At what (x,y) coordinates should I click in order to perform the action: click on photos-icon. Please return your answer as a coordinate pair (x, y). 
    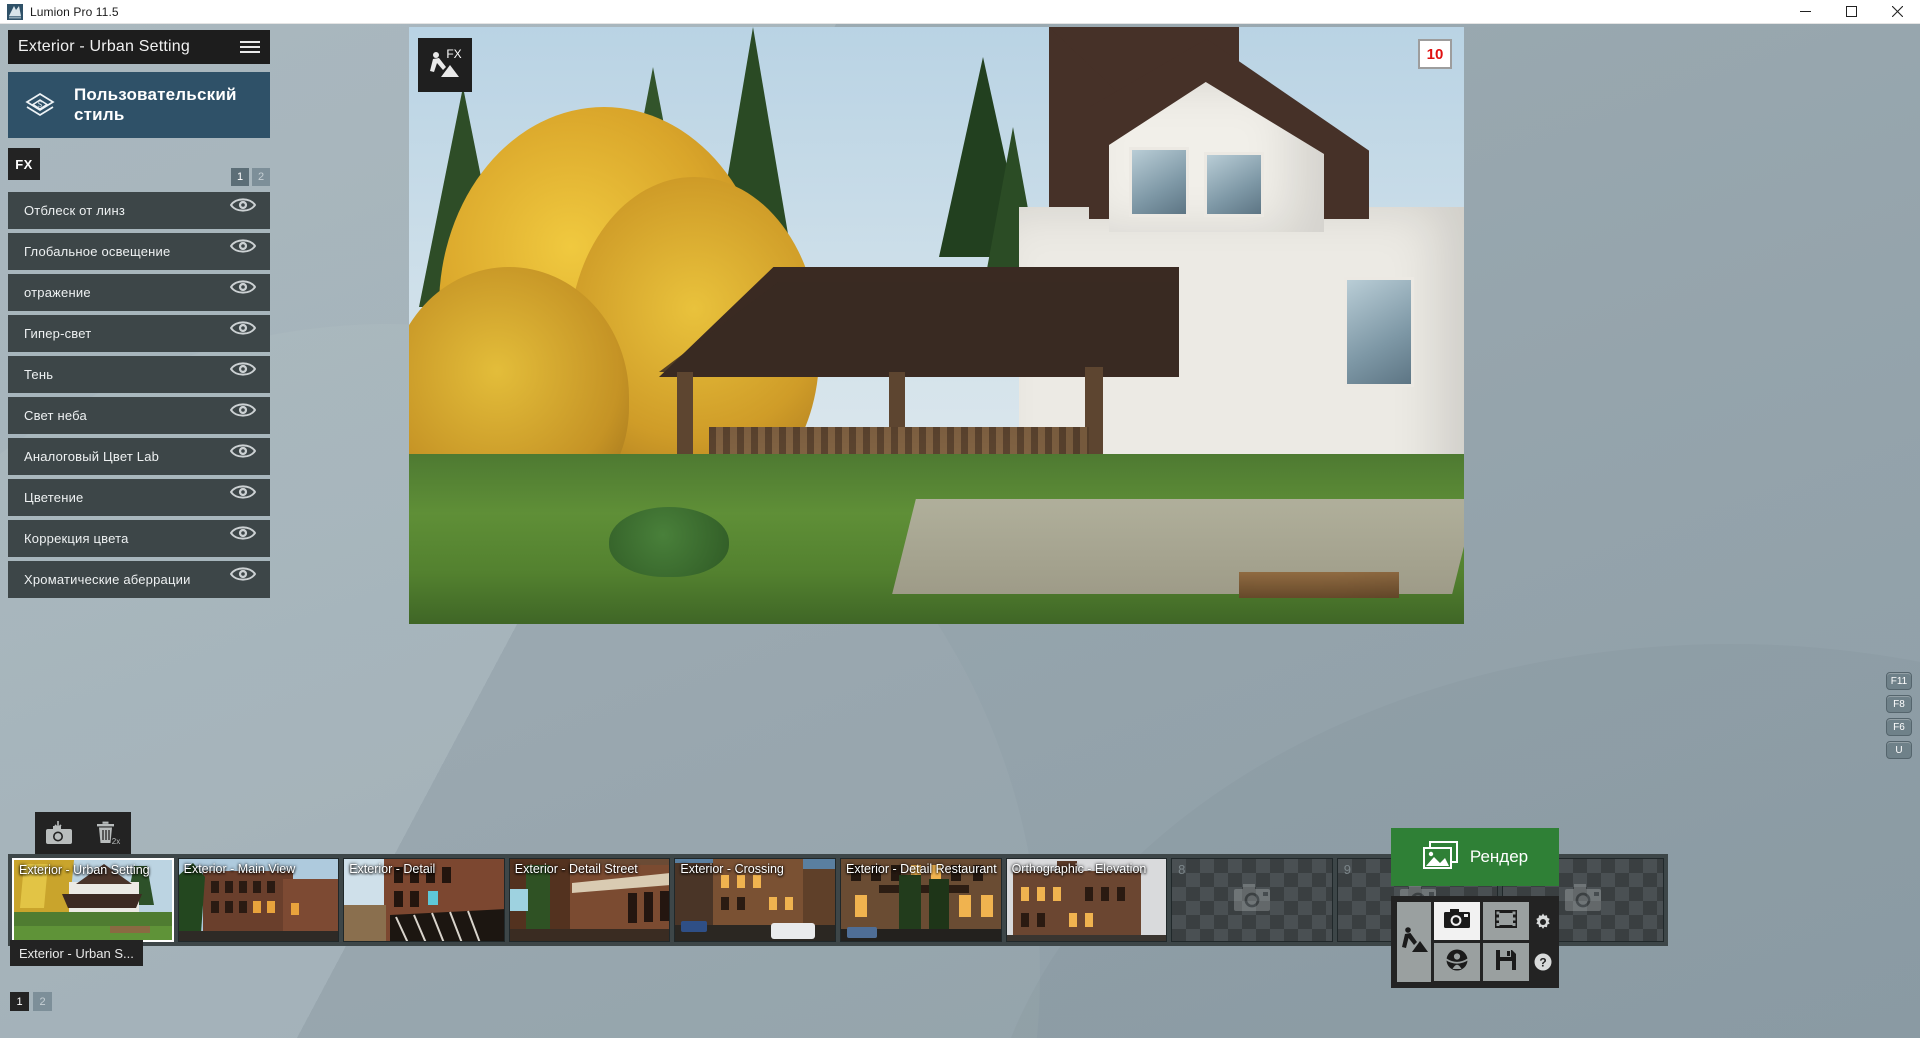
    Looking at the image, I should click on (1441, 857).